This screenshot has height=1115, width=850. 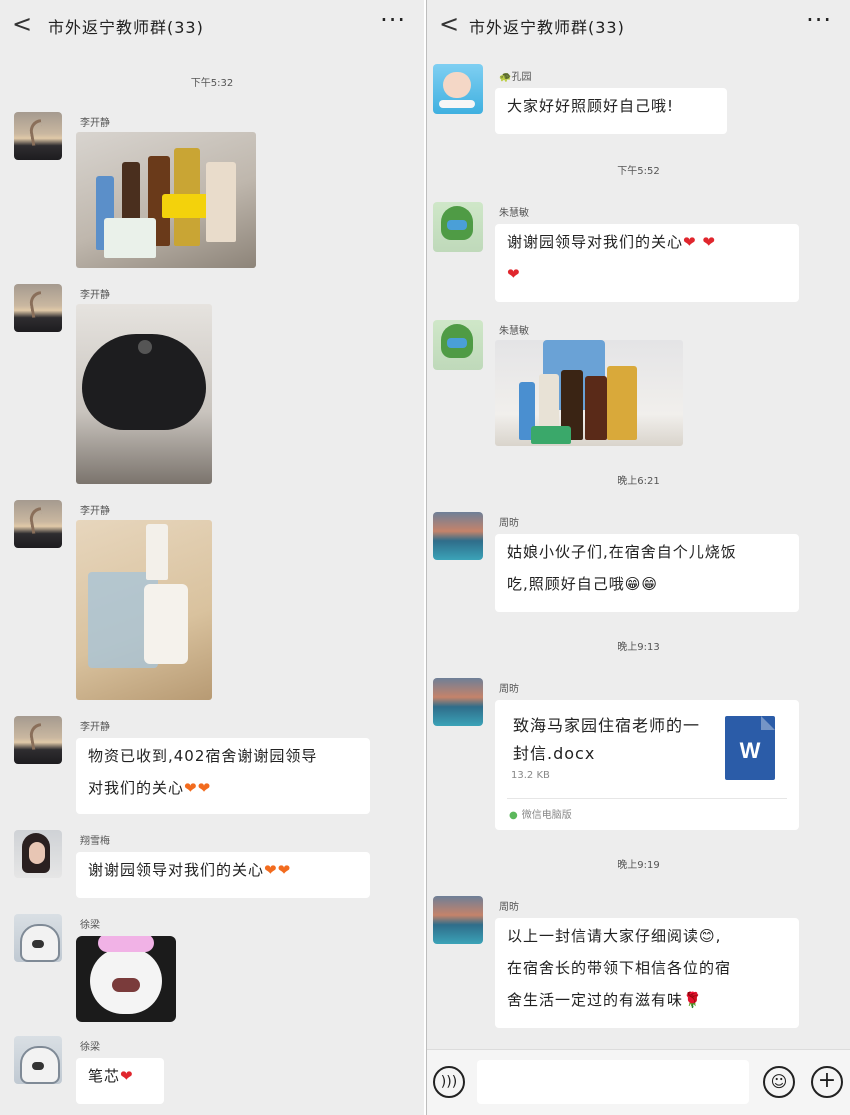 I want to click on message-text: 大家好好照顾好自己哦!, so click(x=591, y=106).